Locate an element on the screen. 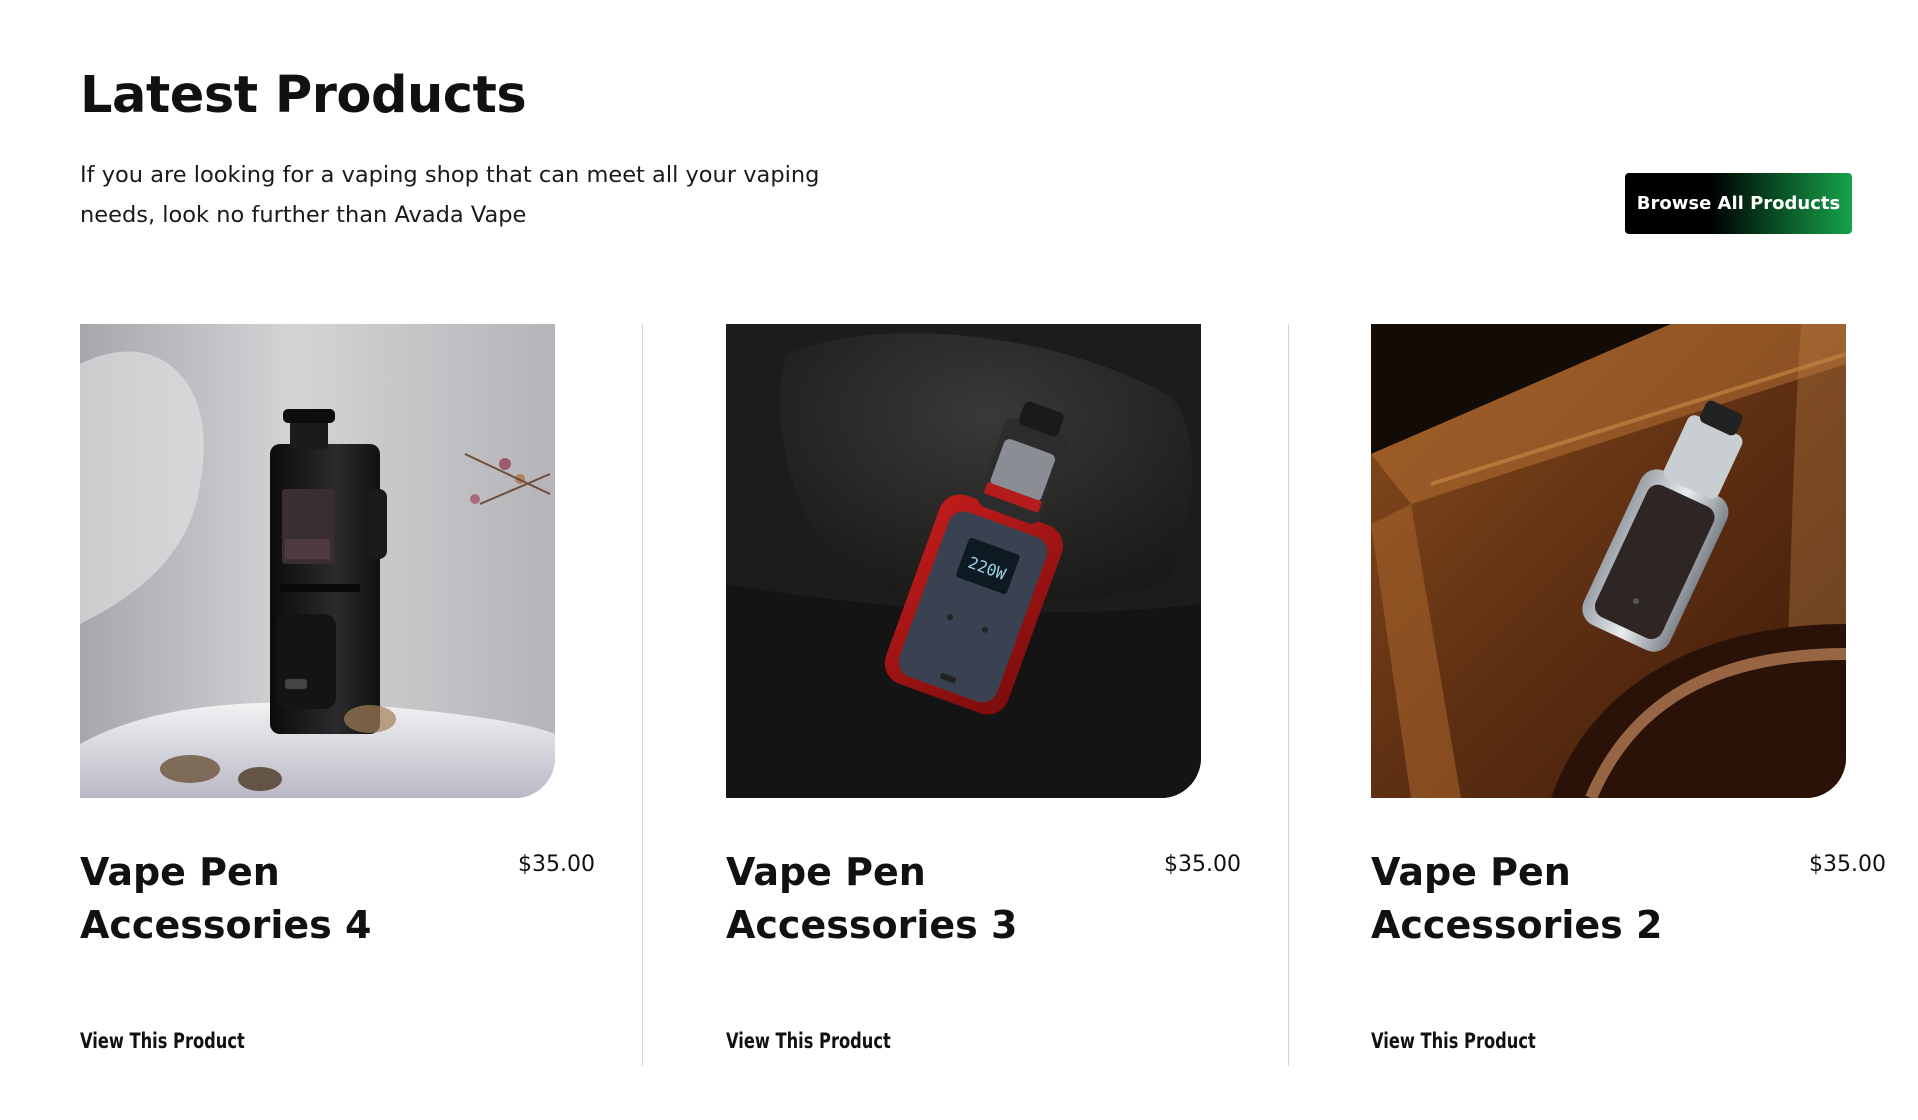  product-title: Vape Pen Accessories 2 is located at coordinates (1561, 899).